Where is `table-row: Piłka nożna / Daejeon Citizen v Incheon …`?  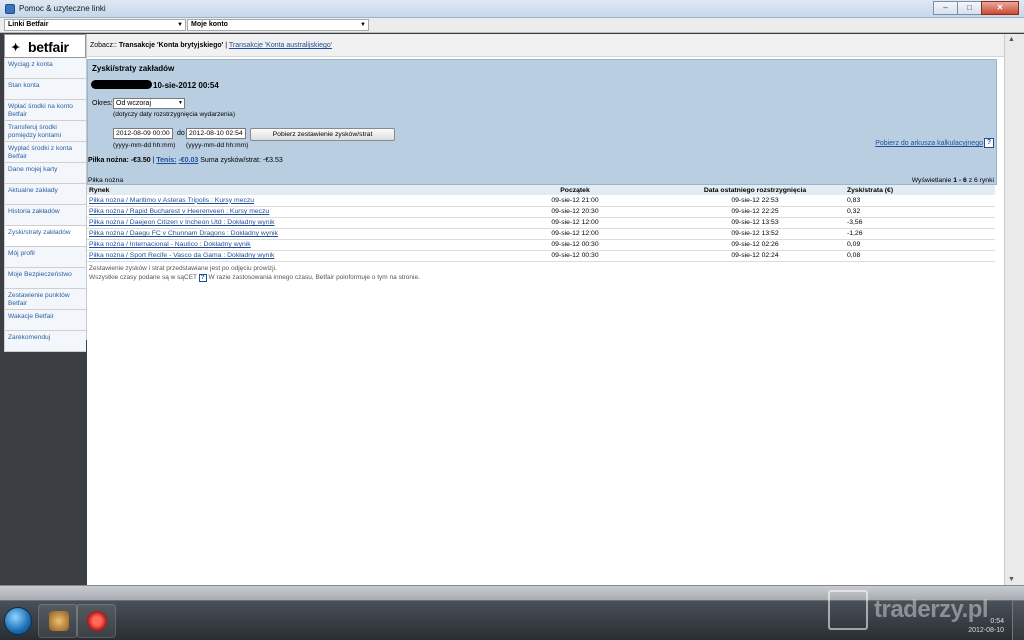
table-row: Piłka nożna / Daejeon Citizen v Incheon … is located at coordinates (541, 223).